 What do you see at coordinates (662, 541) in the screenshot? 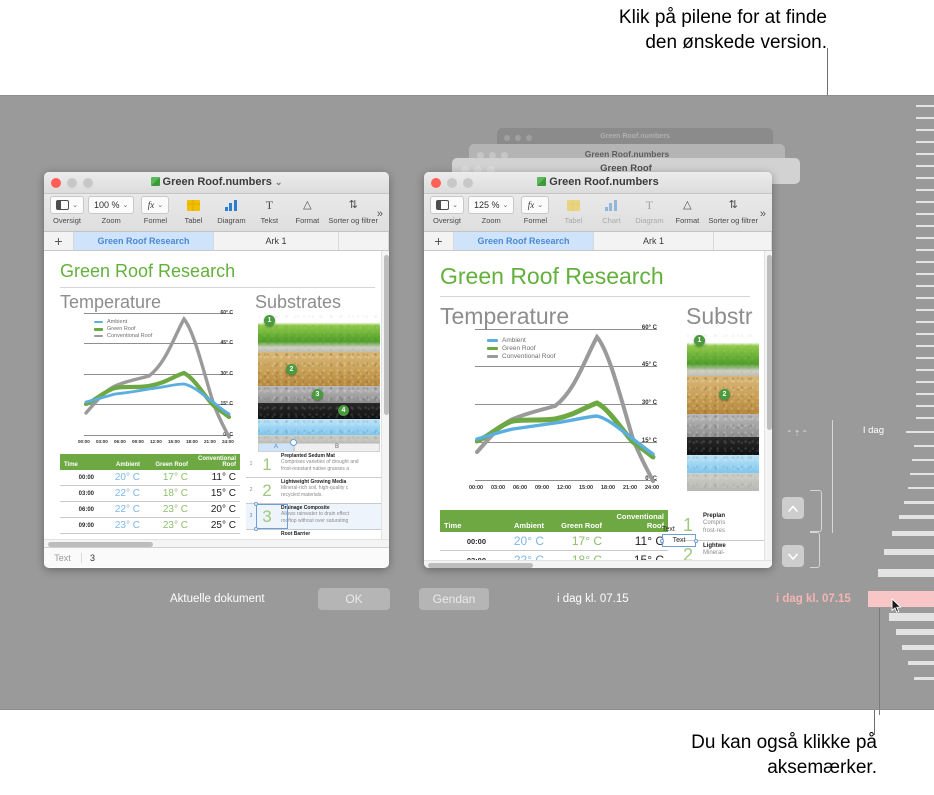
I see `resize-handle-left` at bounding box center [662, 541].